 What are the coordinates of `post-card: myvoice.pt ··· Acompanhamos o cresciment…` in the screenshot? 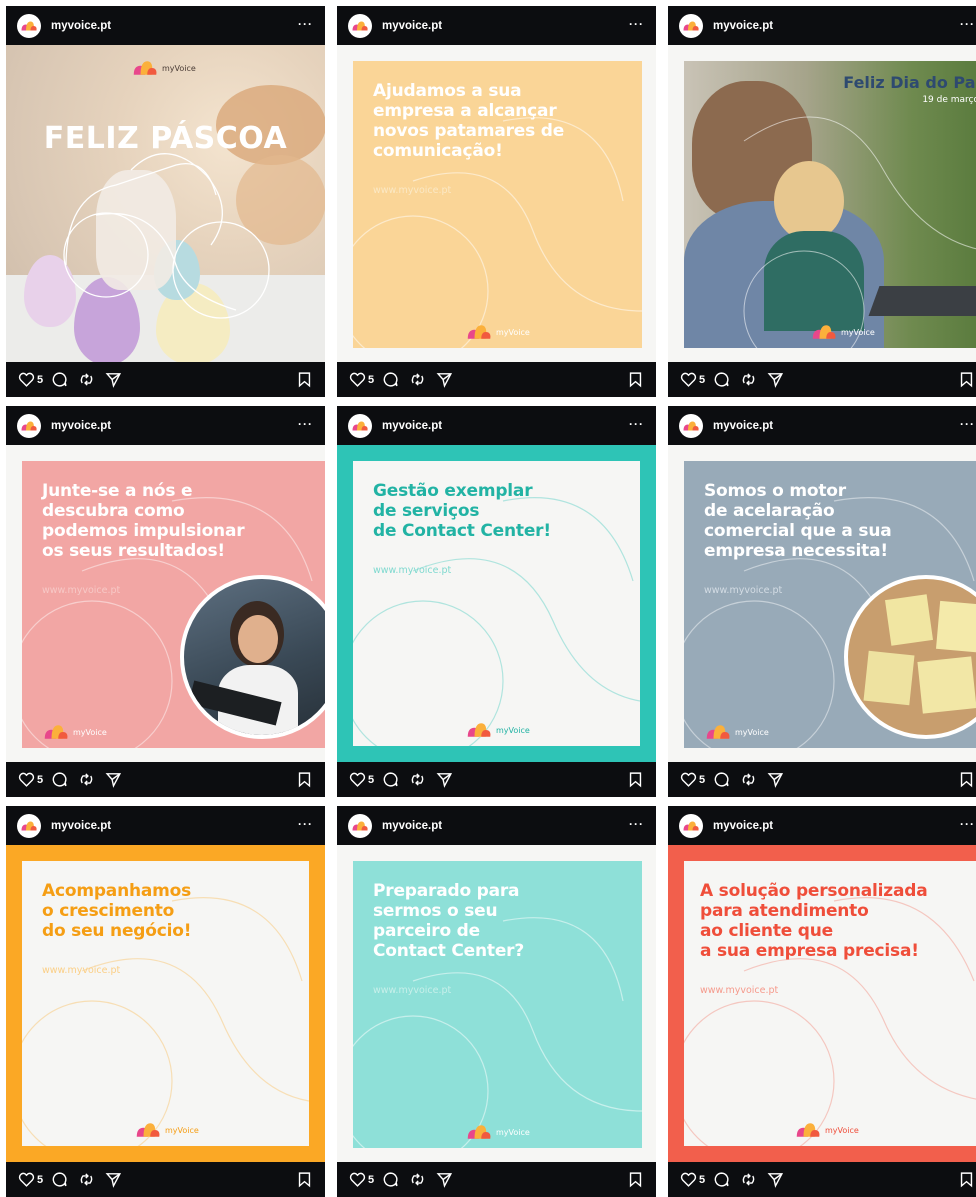 It's located at (165, 1001).